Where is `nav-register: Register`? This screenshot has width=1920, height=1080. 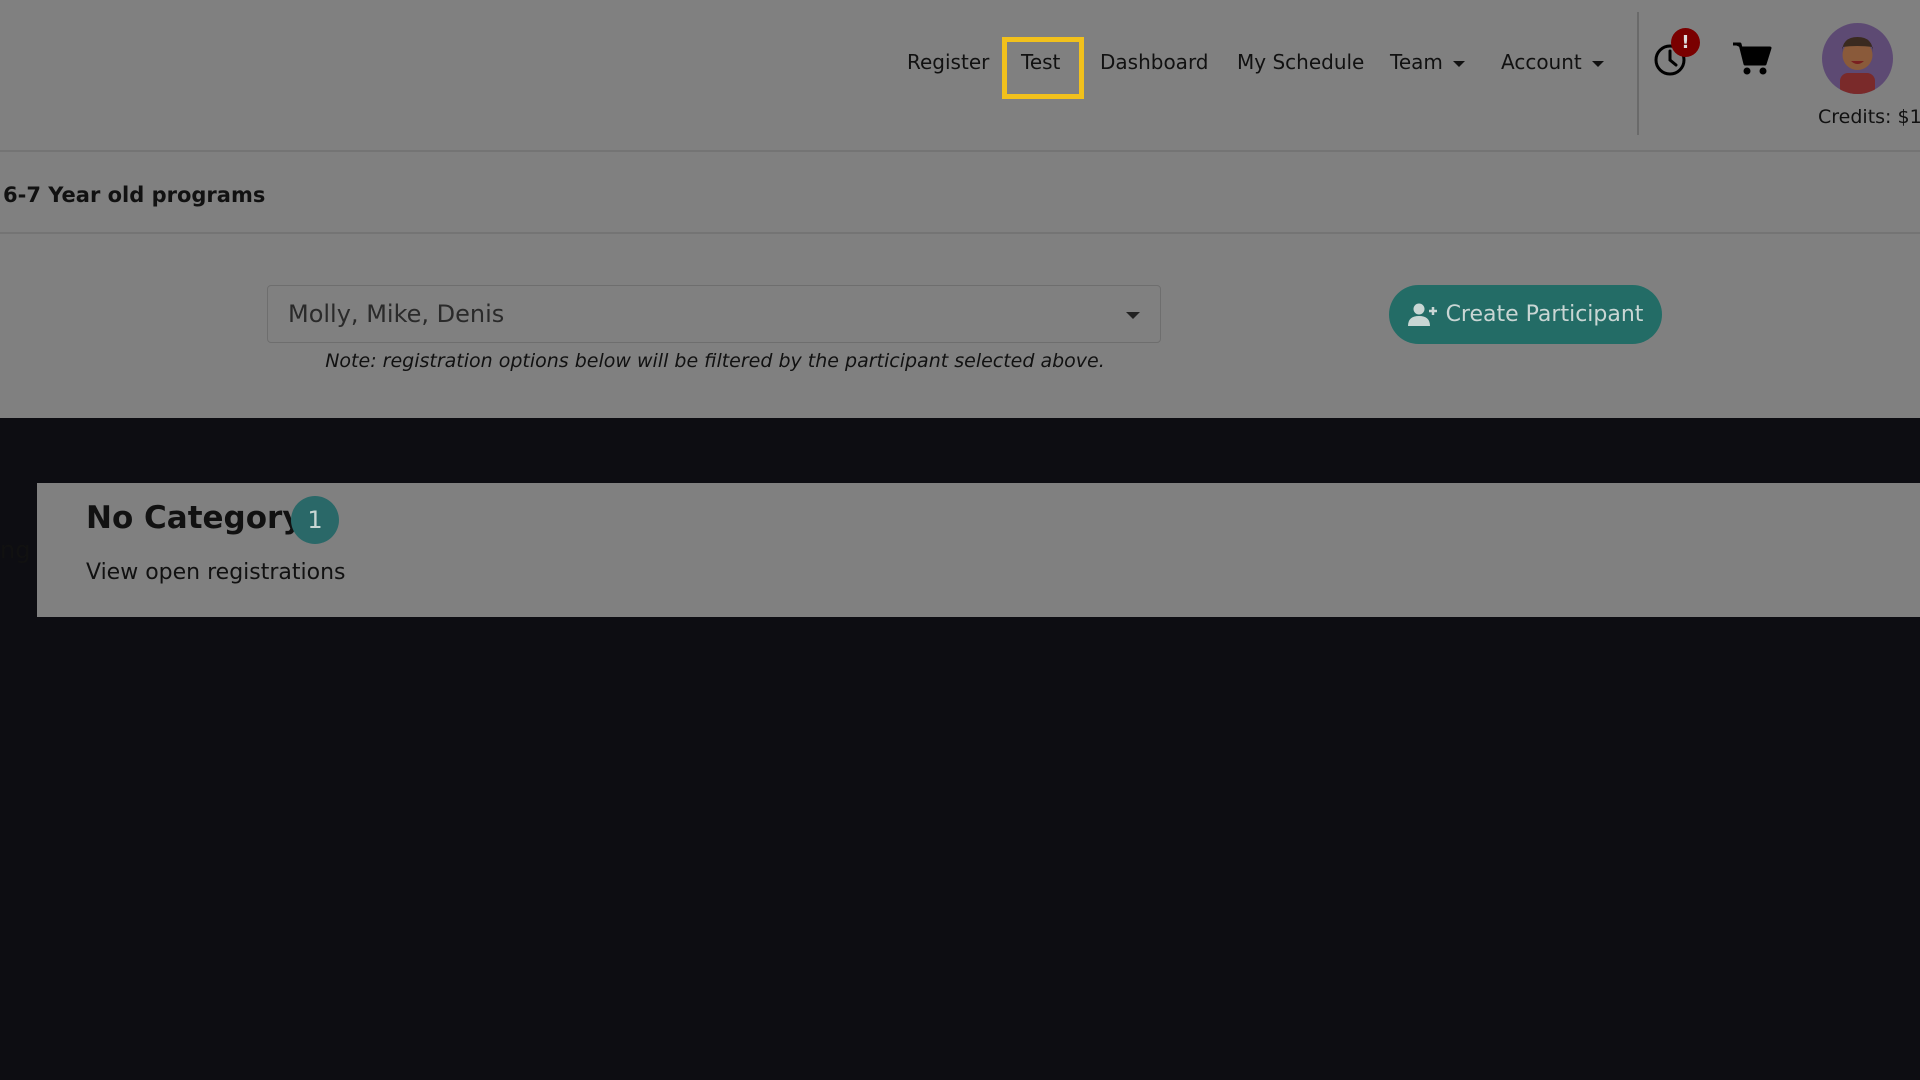 nav-register: Register is located at coordinates (948, 62).